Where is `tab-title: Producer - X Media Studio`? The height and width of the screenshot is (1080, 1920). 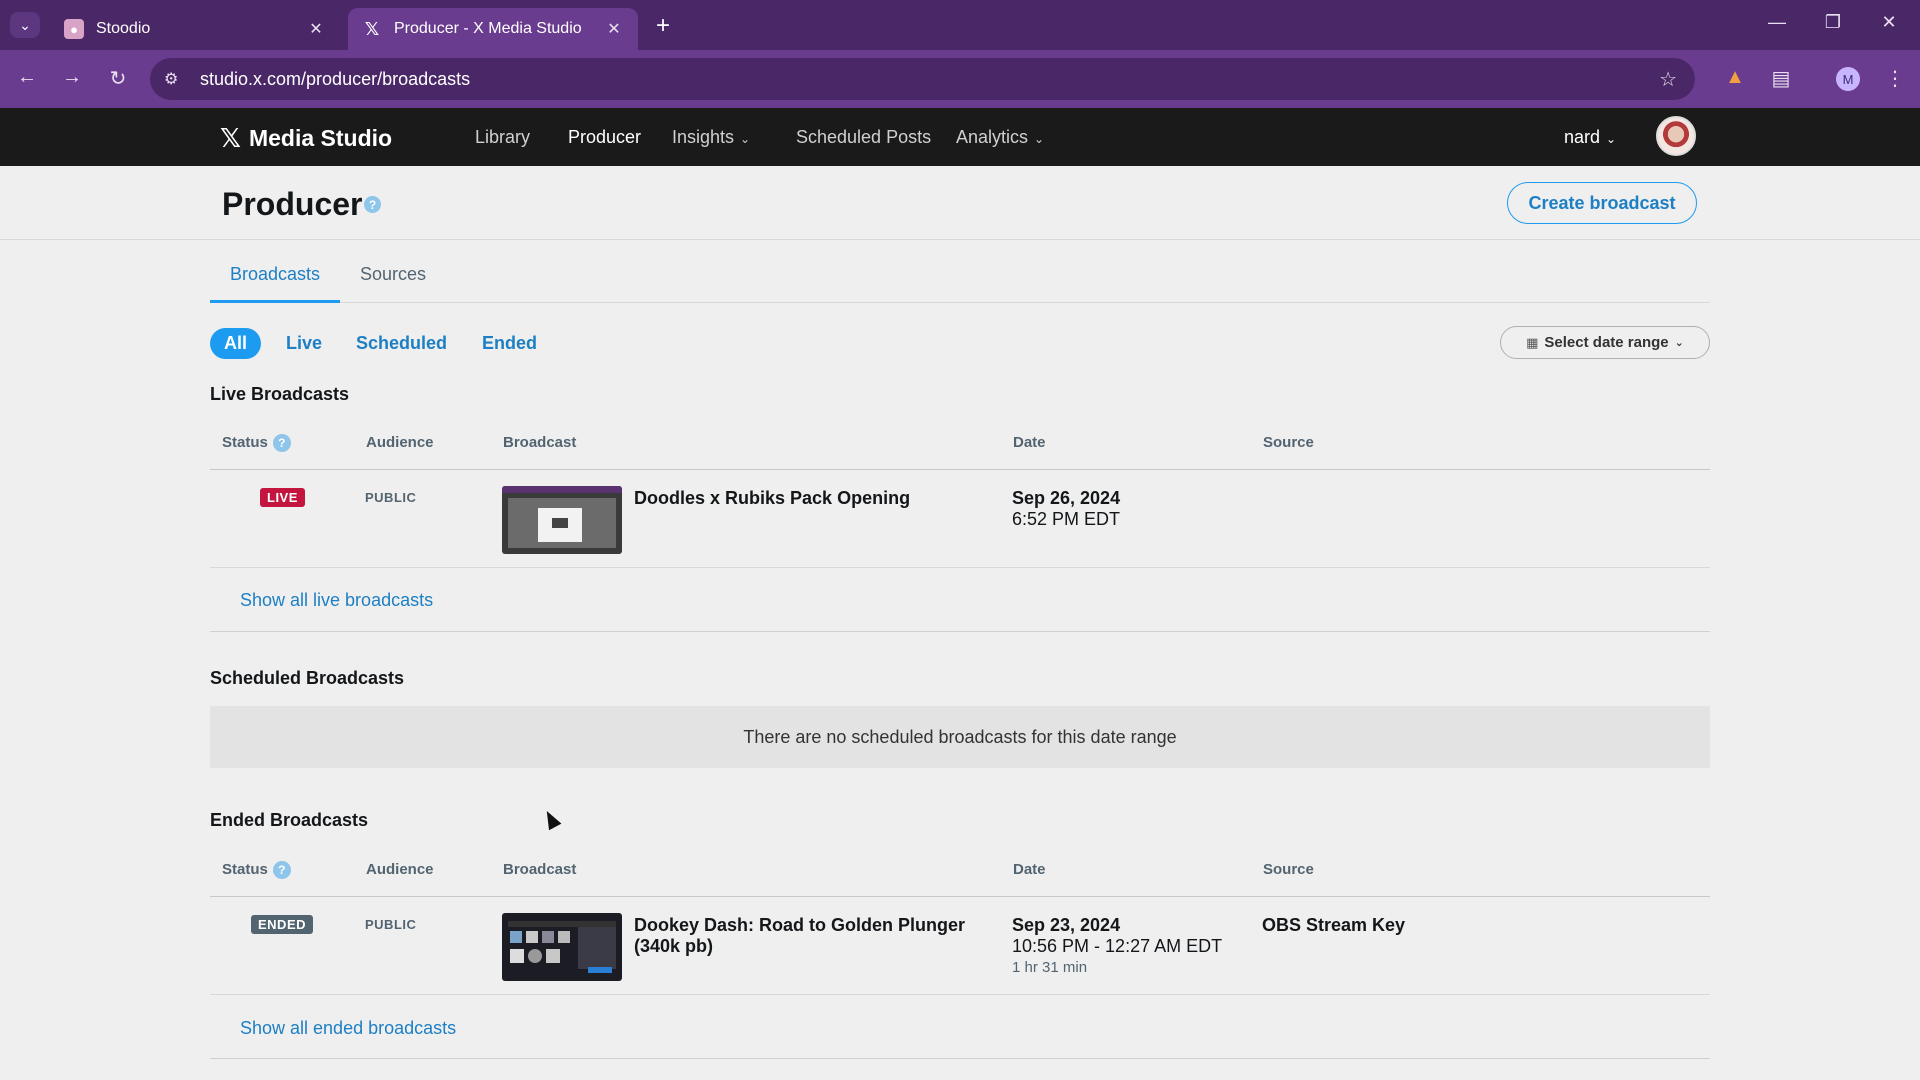 tab-title: Producer - X Media Studio is located at coordinates (488, 28).